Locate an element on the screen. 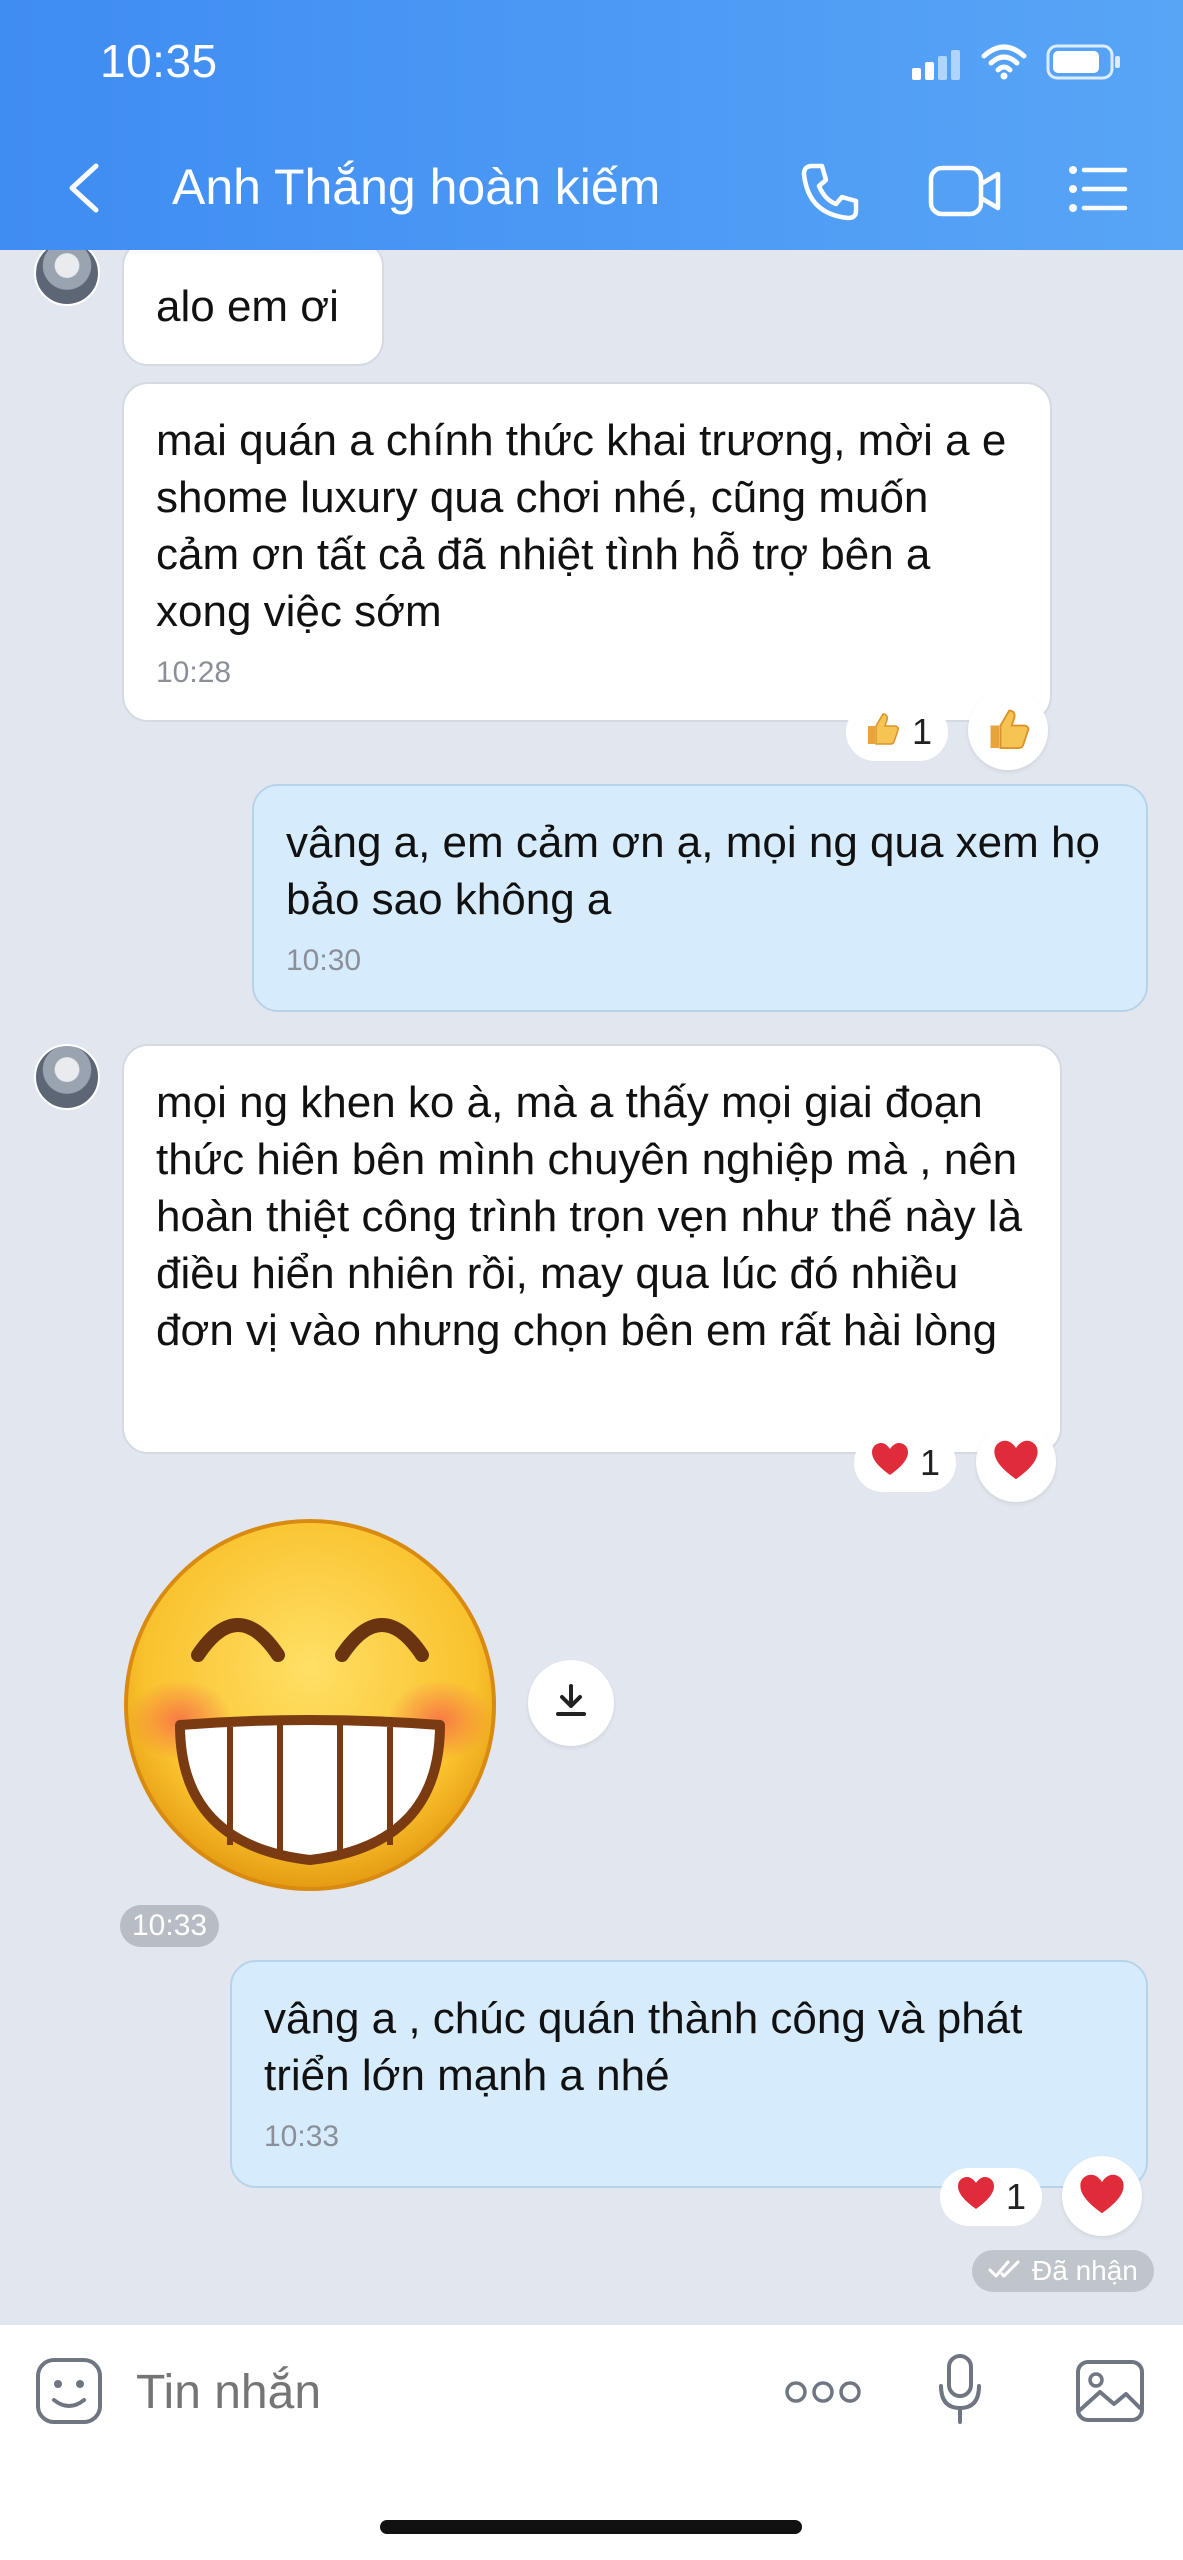 The width and height of the screenshot is (1183, 2560). message-bubble-received: alo em ơi is located at coordinates (253, 303).